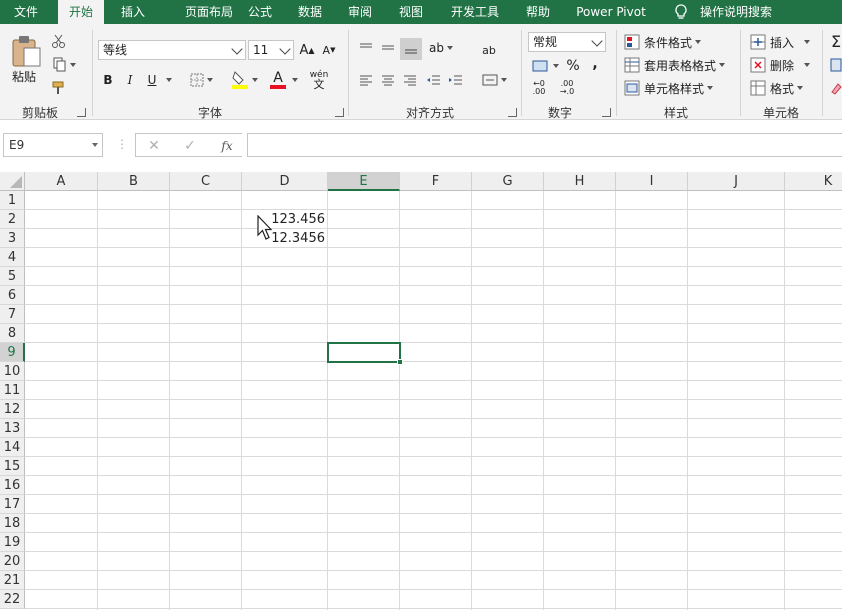 This screenshot has width=842, height=610. I want to click on increase-font-icon: A ▲, so click(307, 50).